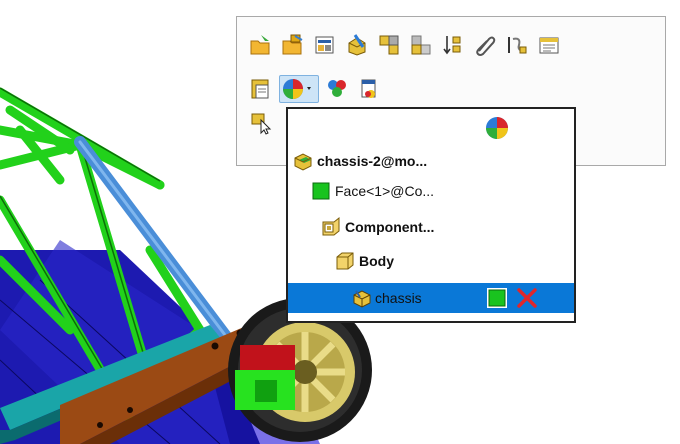  I want to click on hide-components-icon, so click(421, 45).